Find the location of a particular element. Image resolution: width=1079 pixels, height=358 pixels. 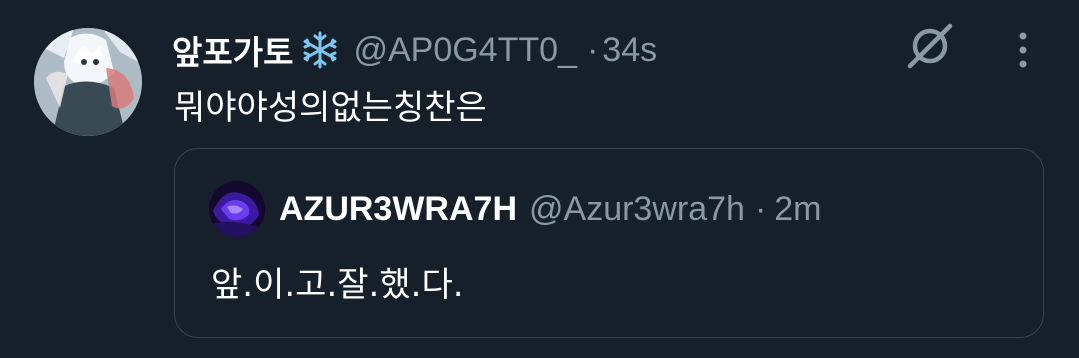

quote-avatar is located at coordinates (237, 209).